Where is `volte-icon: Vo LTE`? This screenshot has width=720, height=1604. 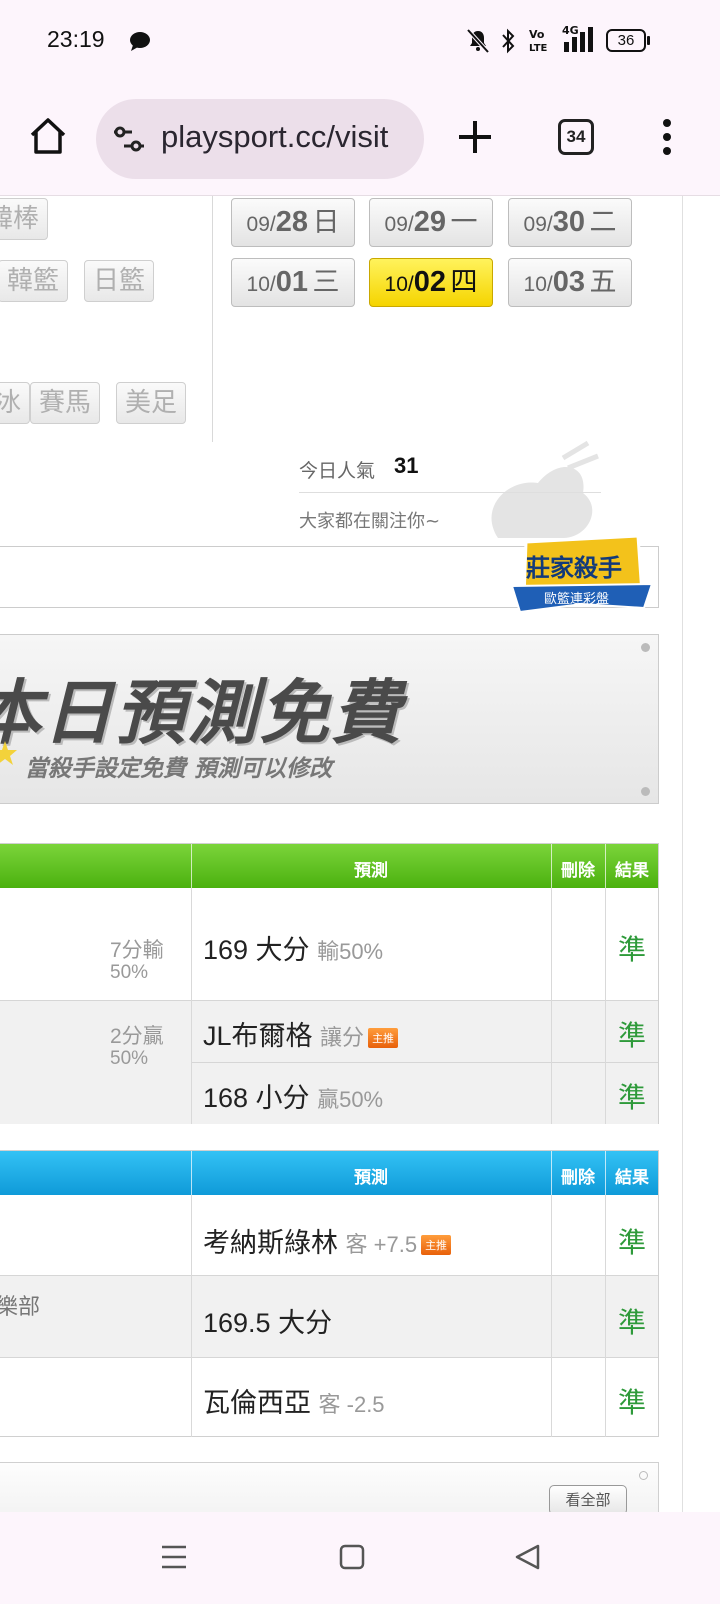
volte-icon: Vo LTE is located at coordinates (538, 41).